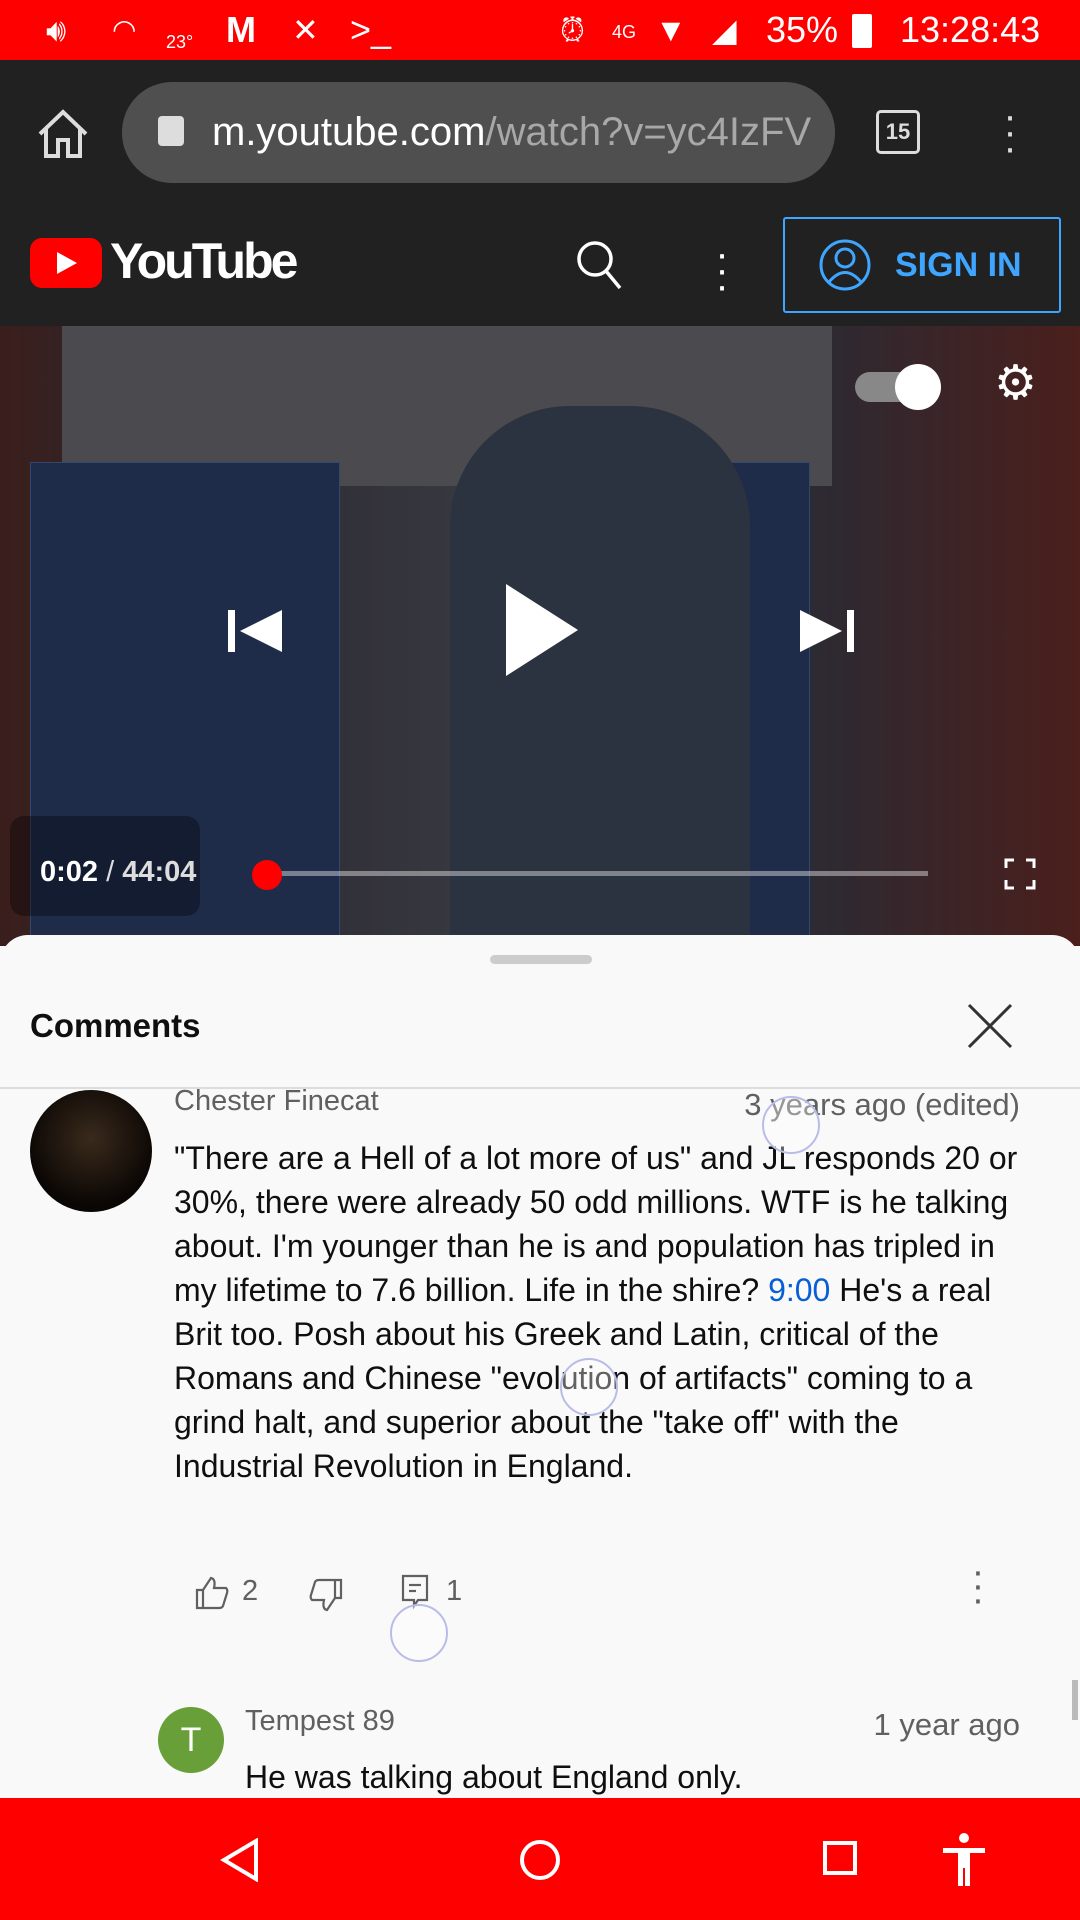  I want to click on gmail-icon: M, so click(241, 29).